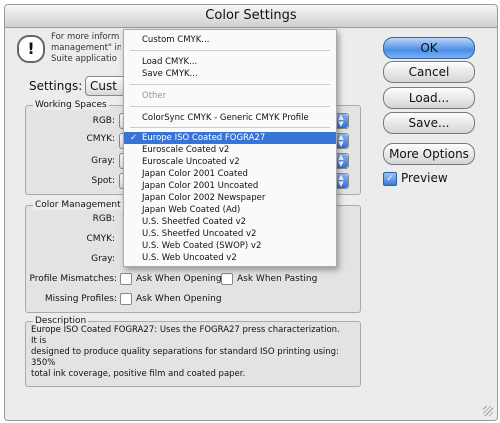 Image resolution: width=500 pixels, height=423 pixels. Describe the element at coordinates (103, 219) in the screenshot. I see `cm-rgb-label: RGB:` at that location.